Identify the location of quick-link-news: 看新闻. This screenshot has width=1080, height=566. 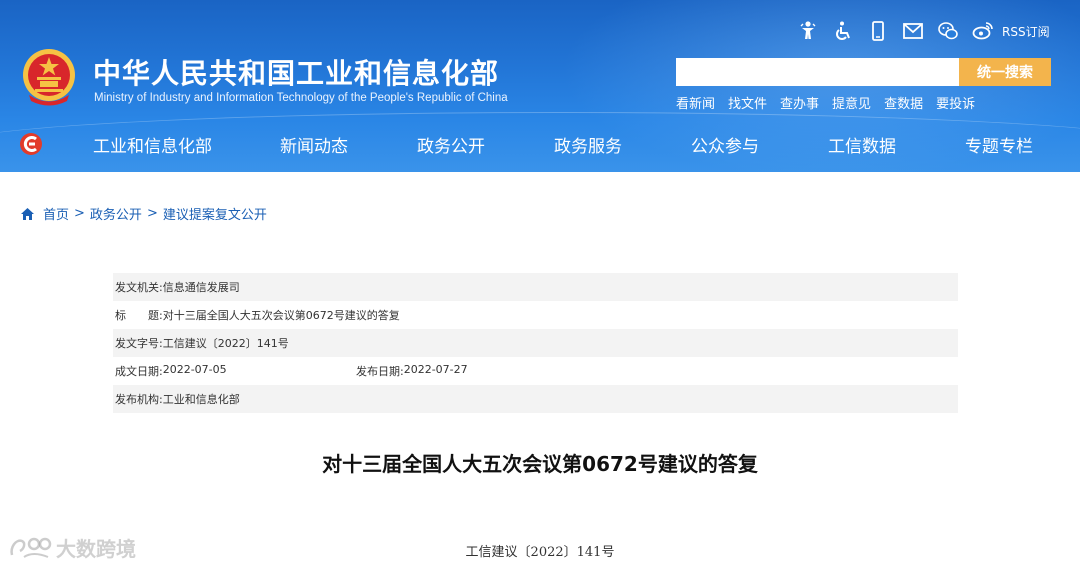
(695, 102).